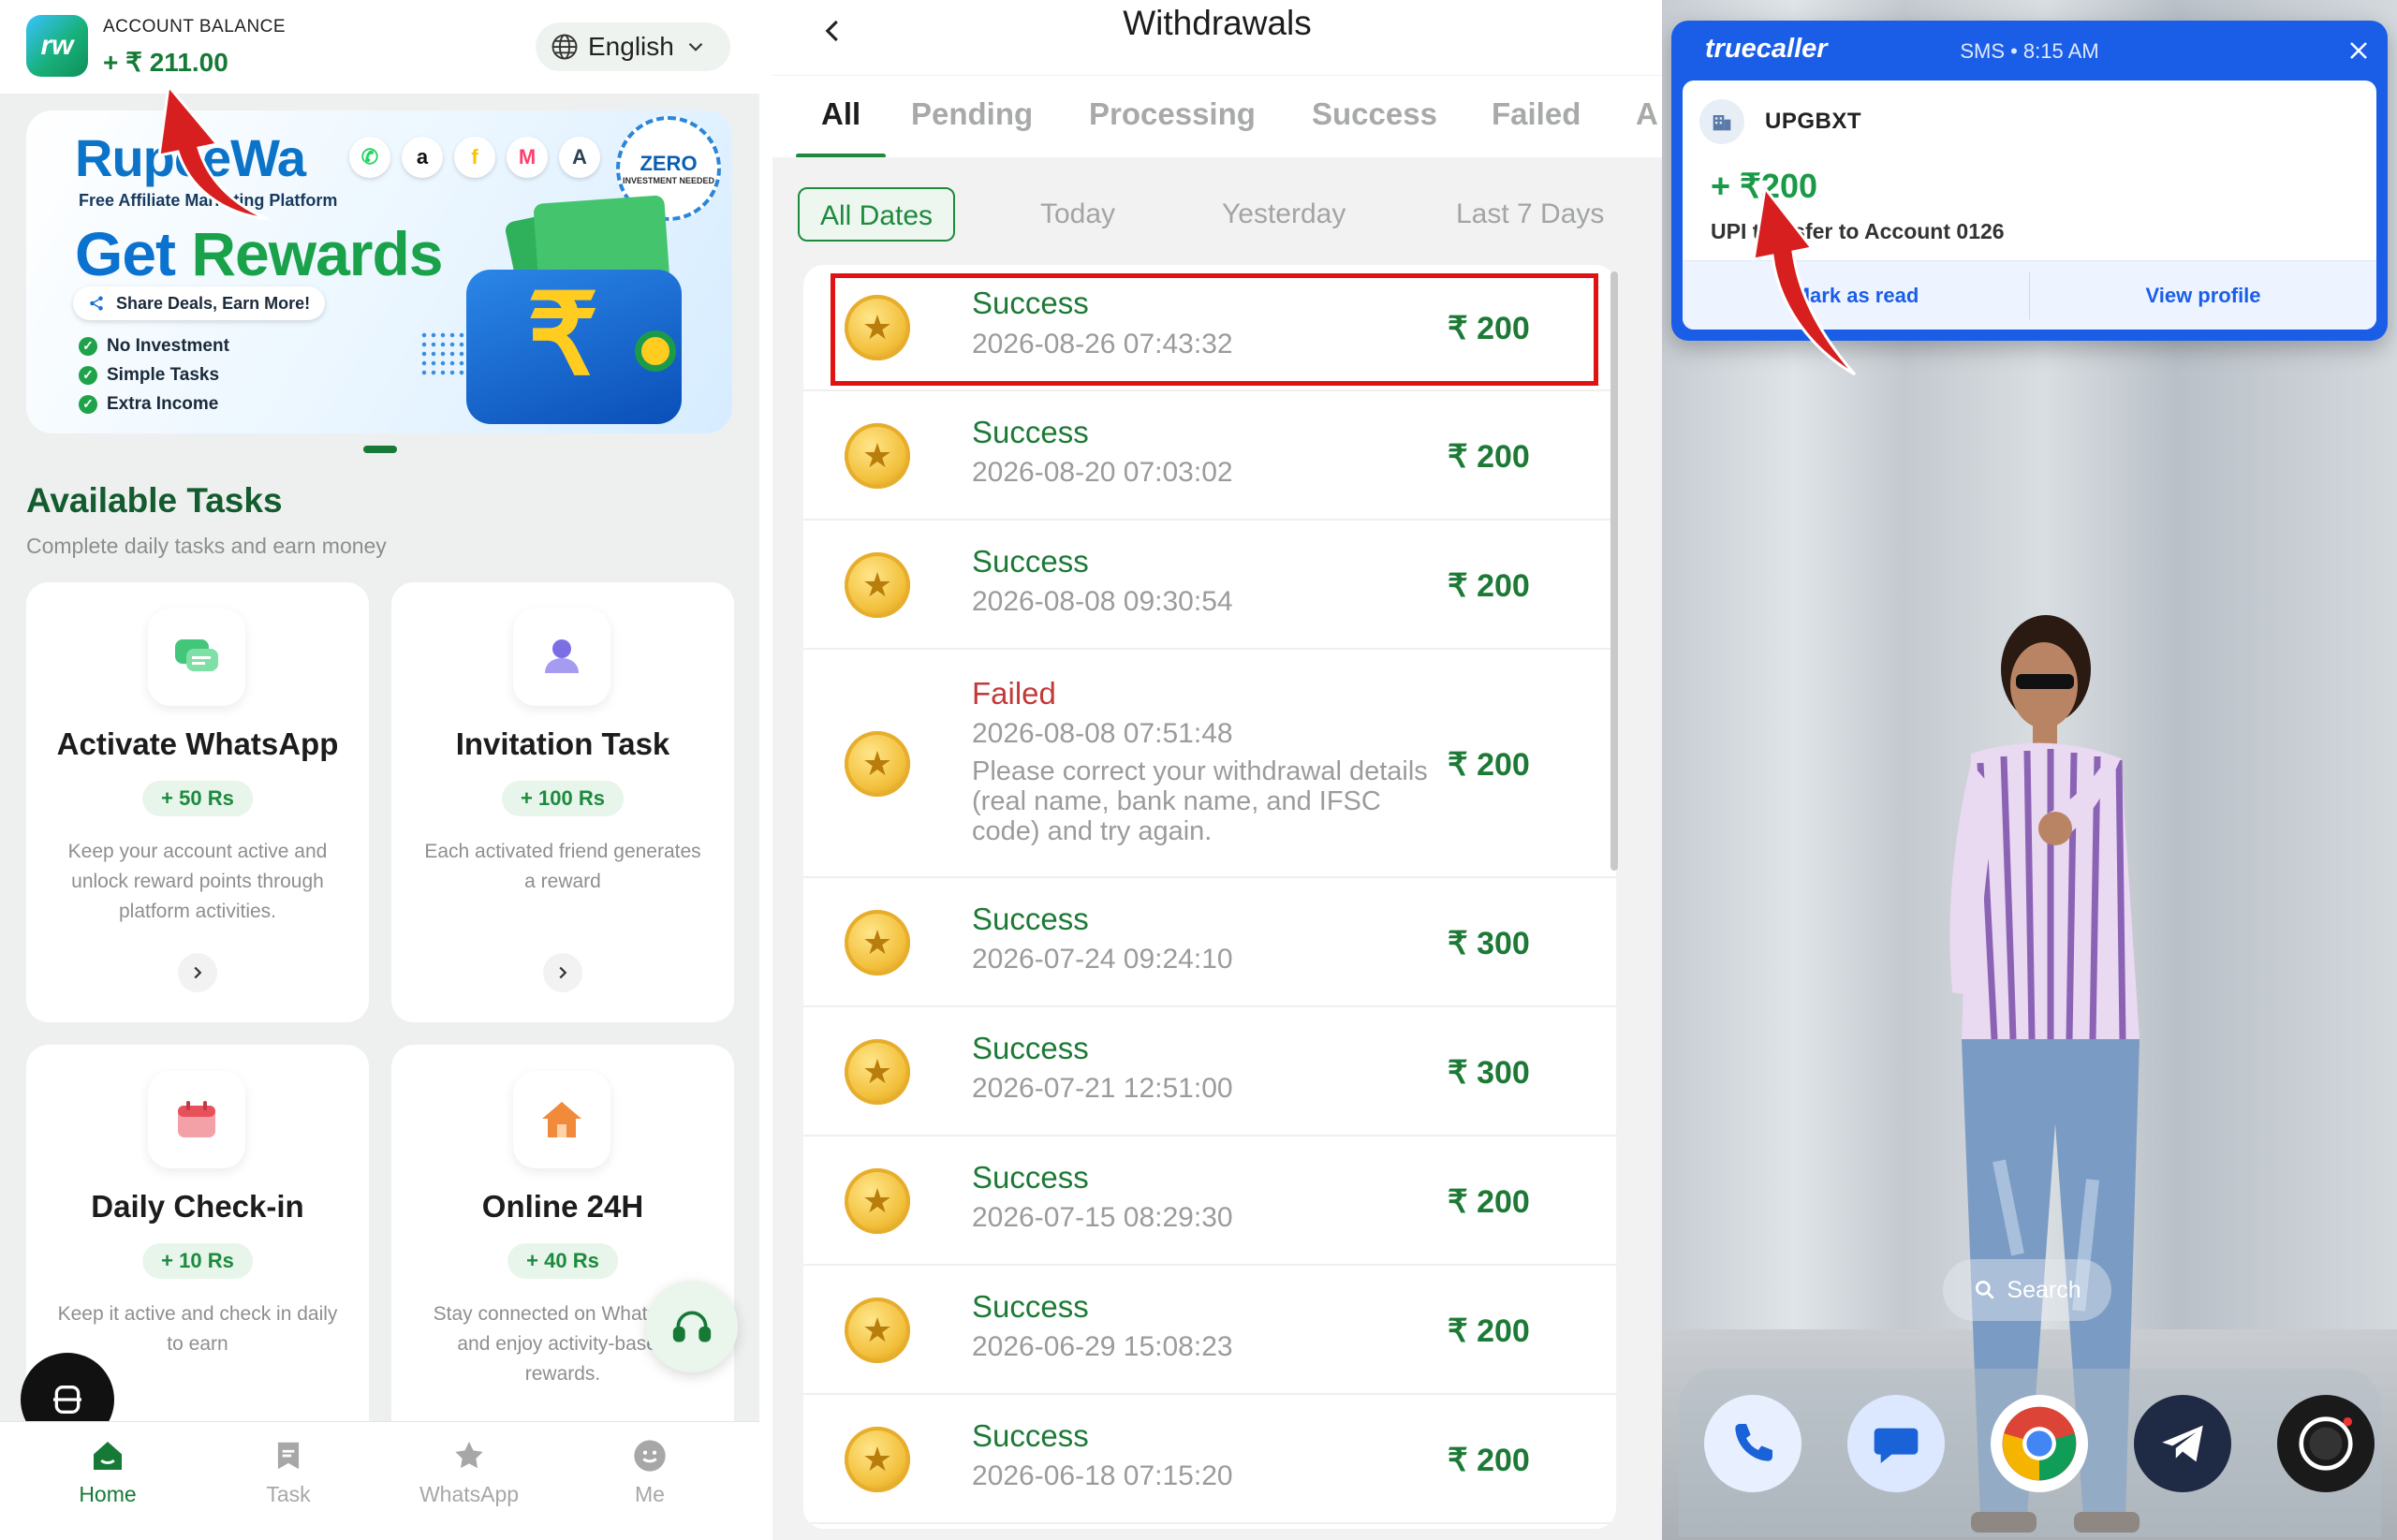  Describe the element at coordinates (841, 114) in the screenshot. I see `tab-all: All` at that location.